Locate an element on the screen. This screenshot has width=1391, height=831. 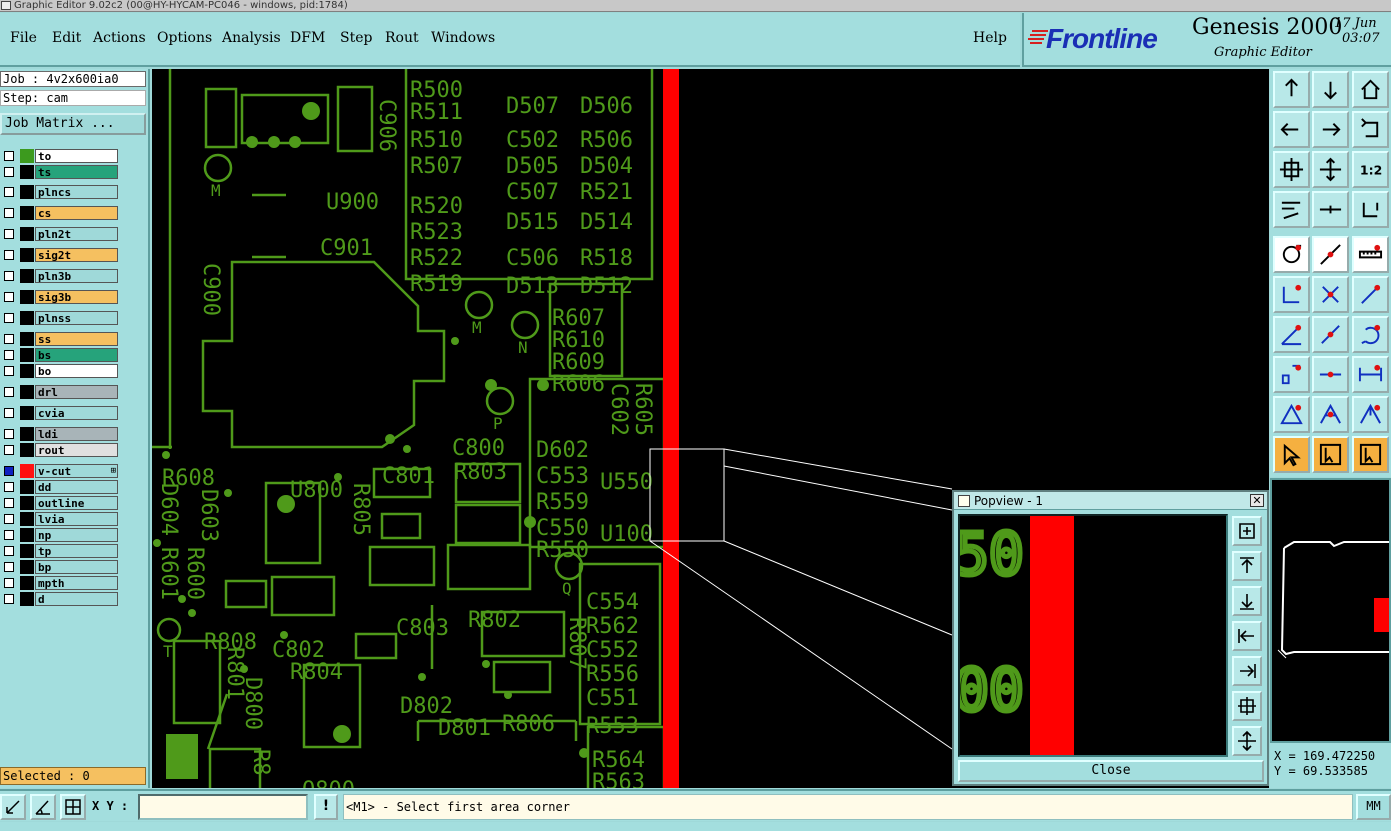
menu-help: Help is located at coordinates (990, 38).